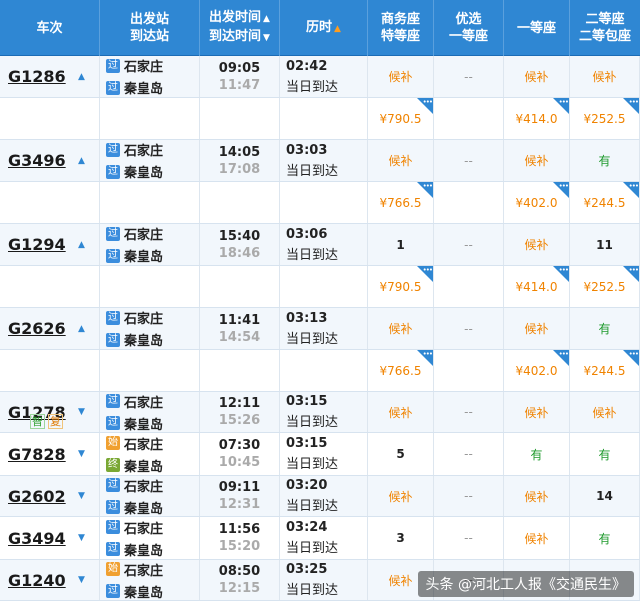 This screenshot has height=605, width=640. Describe the element at coordinates (401, 454) in the screenshot. I see `business-seat-cell: 5` at that location.